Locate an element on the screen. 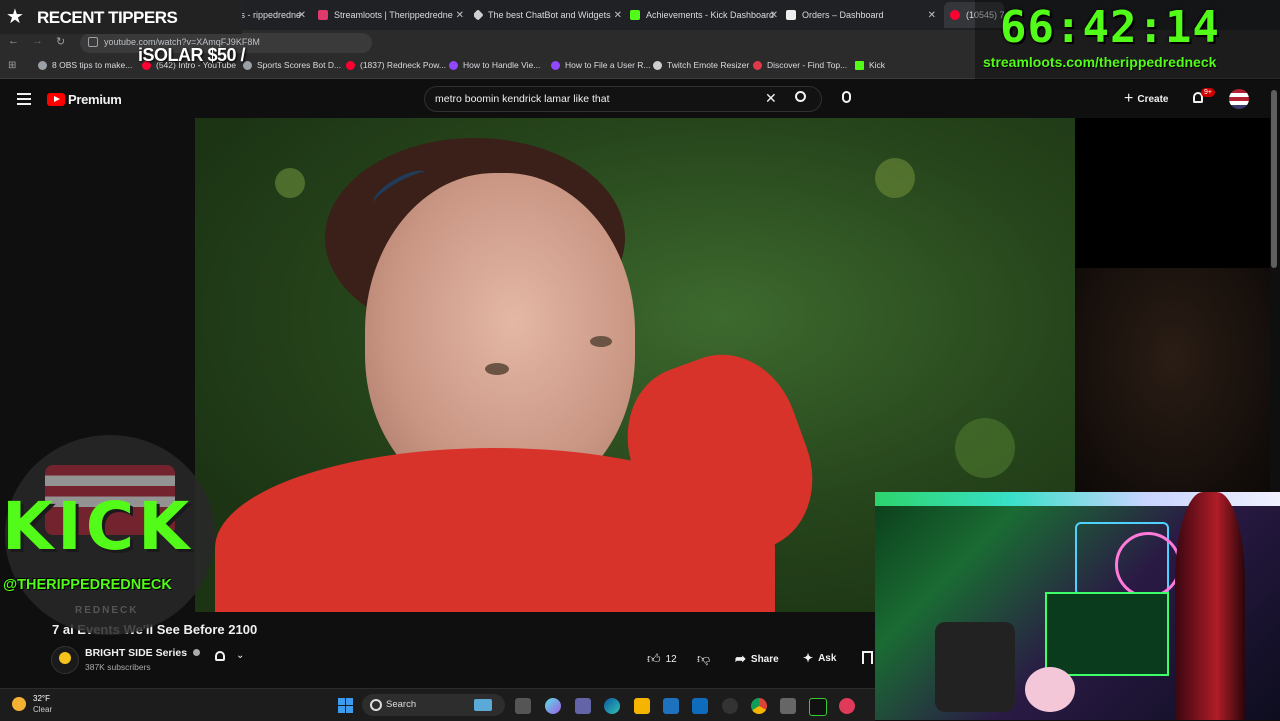 The height and width of the screenshot is (721, 1280). edge-icon is located at coordinates (612, 706).